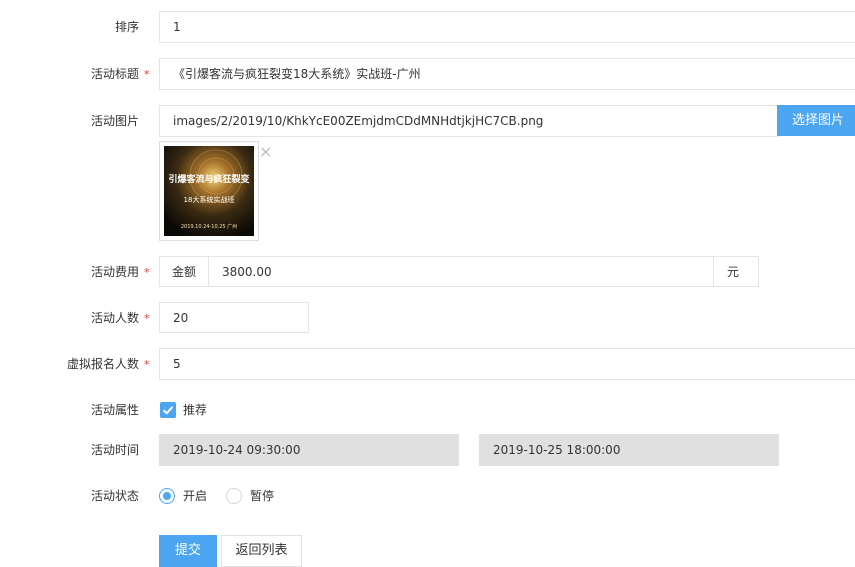  I want to click on status-option-open-label: 开启, so click(195, 496).